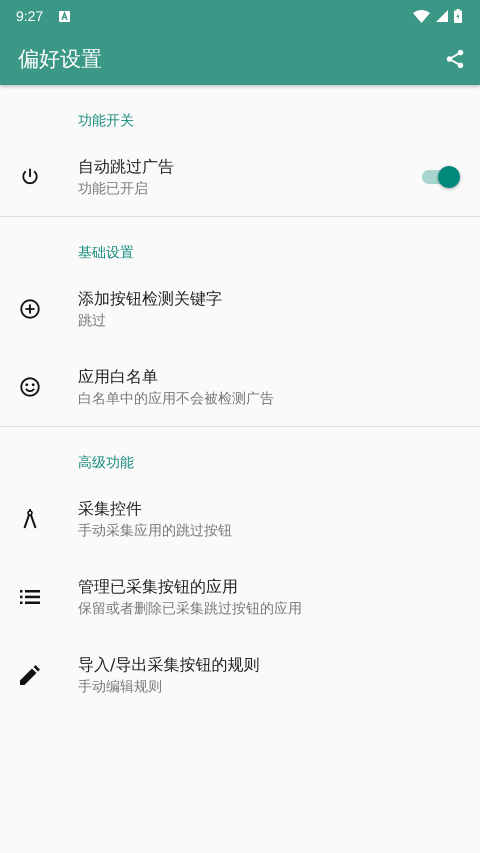  I want to click on wifi-icon, so click(421, 16).